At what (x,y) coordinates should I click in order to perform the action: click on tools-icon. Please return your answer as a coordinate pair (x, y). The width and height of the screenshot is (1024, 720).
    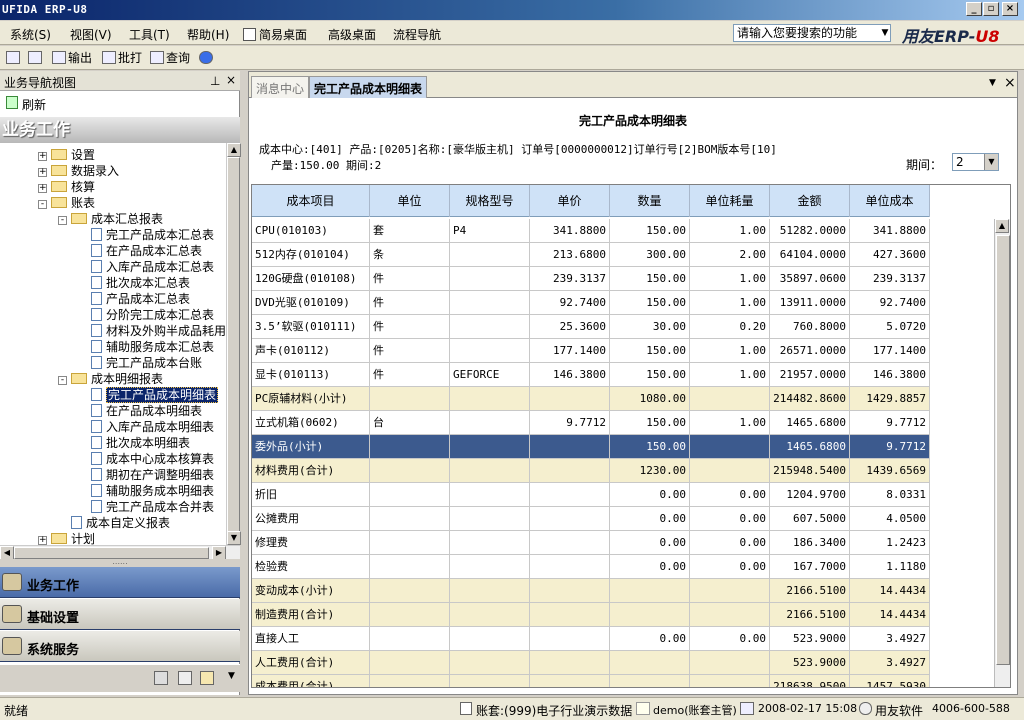
    Looking at the image, I should click on (161, 678).